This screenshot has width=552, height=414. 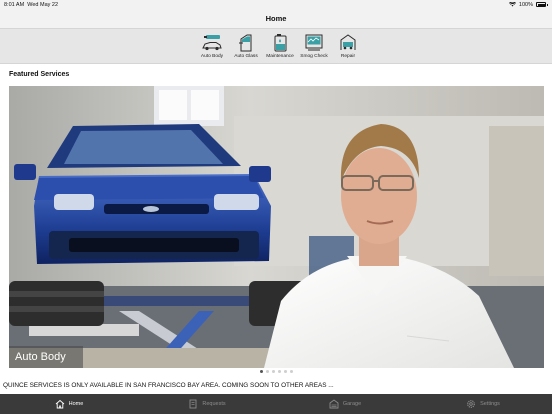 I want to click on page-dot-active, so click(x=261, y=371).